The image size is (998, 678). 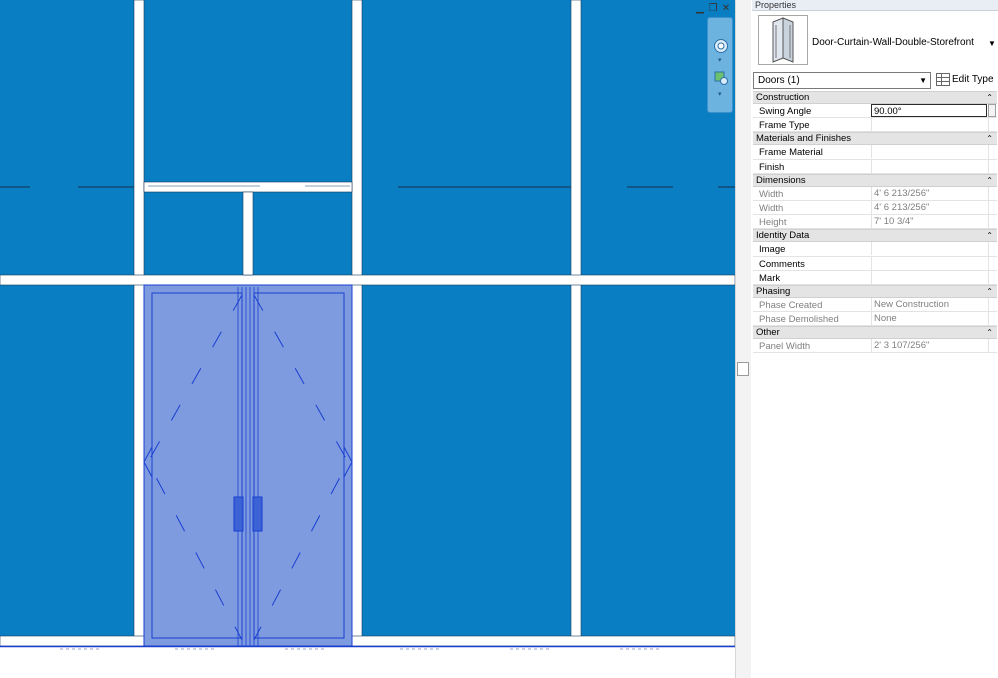 I want to click on group-header: Materials and Finishes ⌃, so click(x=875, y=139).